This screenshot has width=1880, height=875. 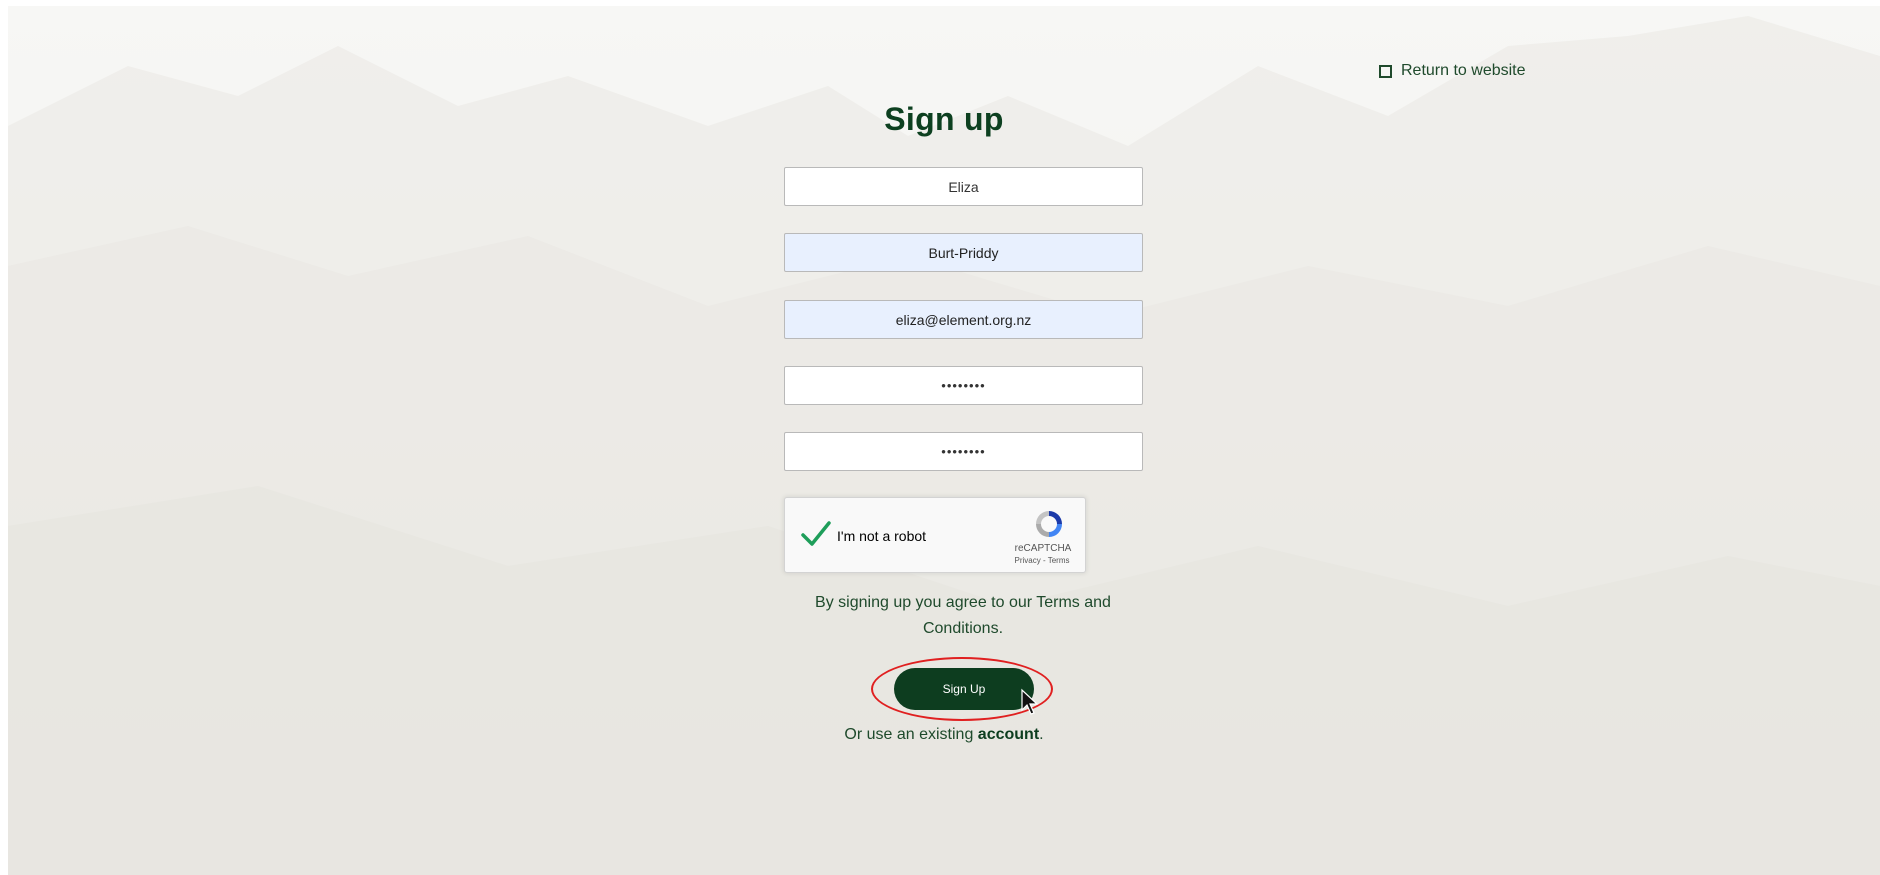 I want to click on return-to-website-label: Return to website, so click(x=1463, y=70).